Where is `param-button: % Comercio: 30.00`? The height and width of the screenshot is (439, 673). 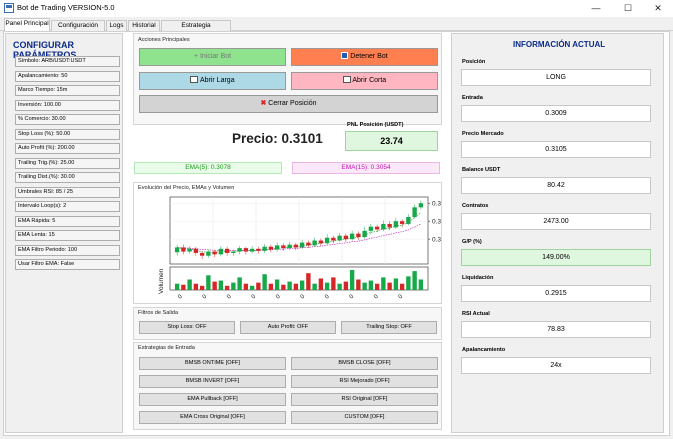 param-button: % Comercio: 30.00 is located at coordinates (67, 119).